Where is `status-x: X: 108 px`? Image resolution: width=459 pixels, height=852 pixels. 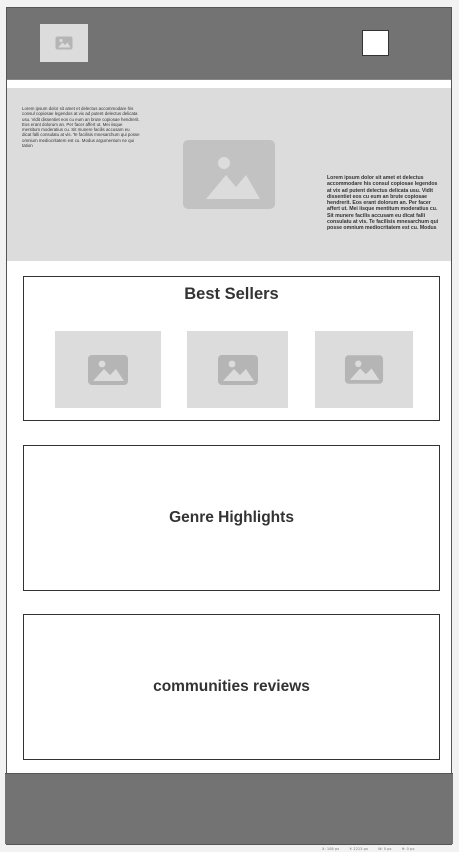
status-x: X: 108 px is located at coordinates (331, 848).